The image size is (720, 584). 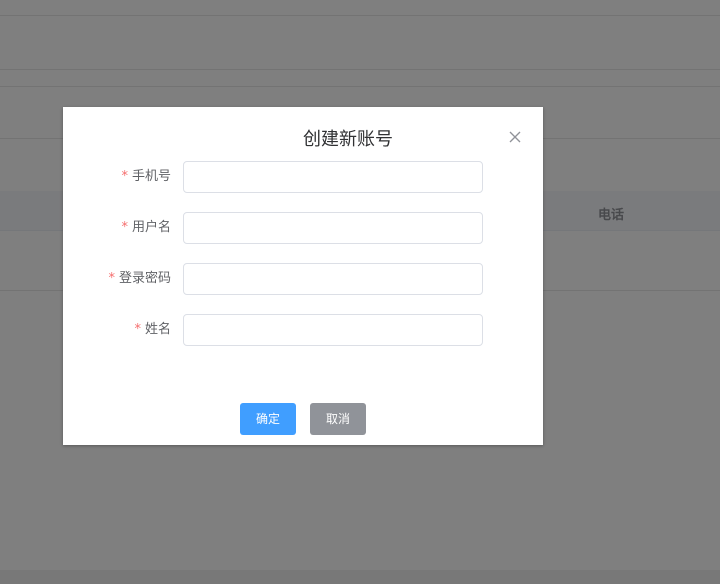 I want to click on phone-label: * 手机号, so click(x=146, y=176).